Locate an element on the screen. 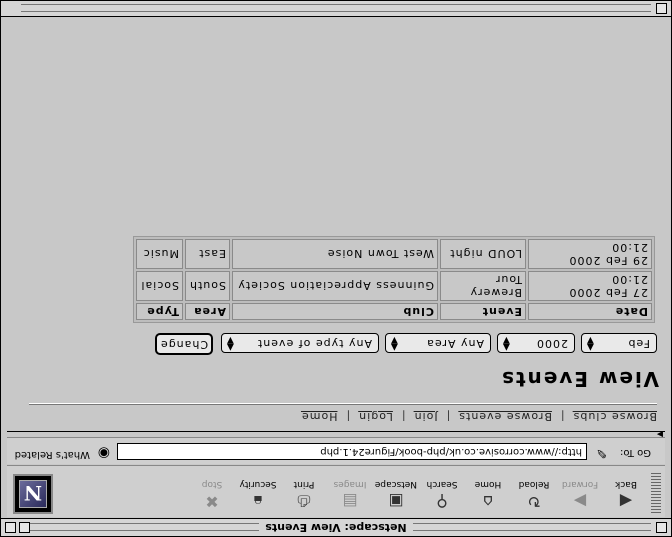 Image resolution: width=672 pixels, height=537 pixels. cell-event: Brewery Tour is located at coordinates (483, 286).